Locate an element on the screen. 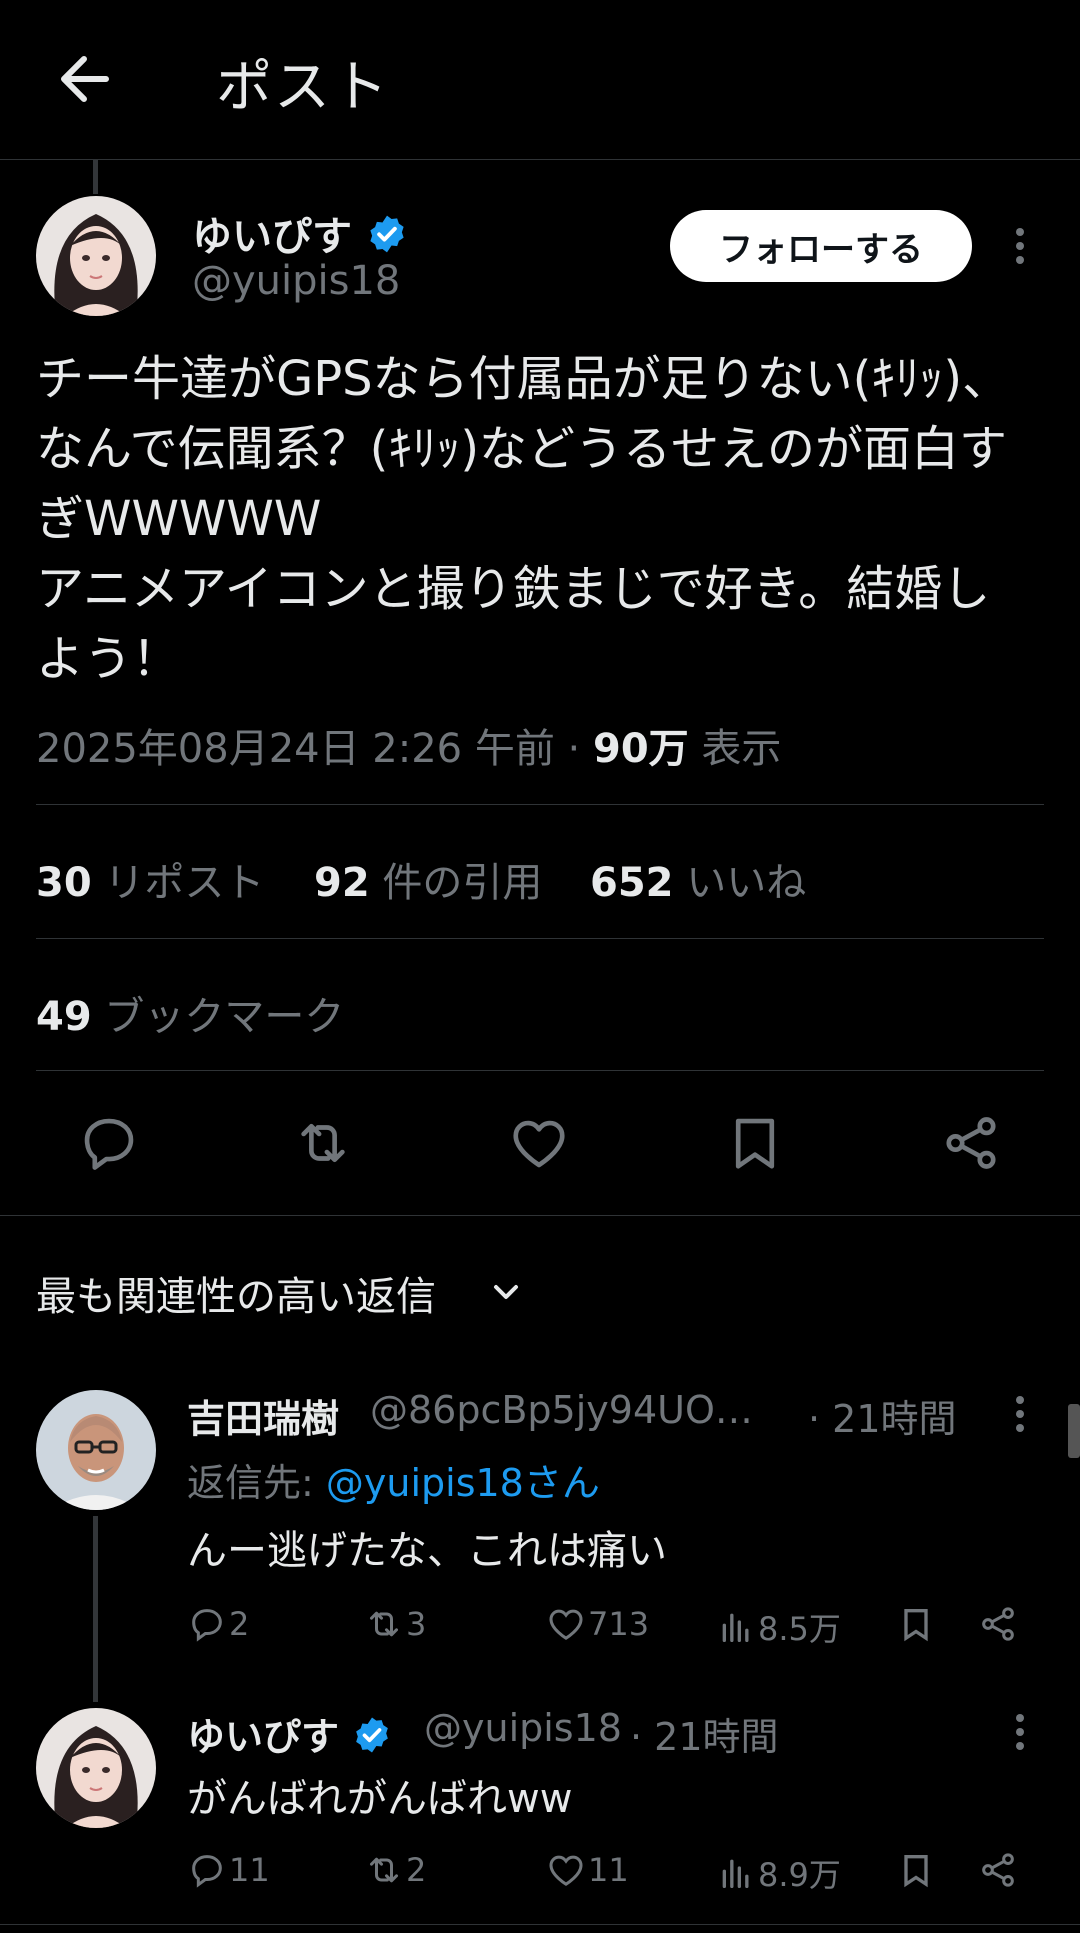 Image resolution: width=1080 pixels, height=1933 pixels. top-bar: ポスト is located at coordinates (540, 80).